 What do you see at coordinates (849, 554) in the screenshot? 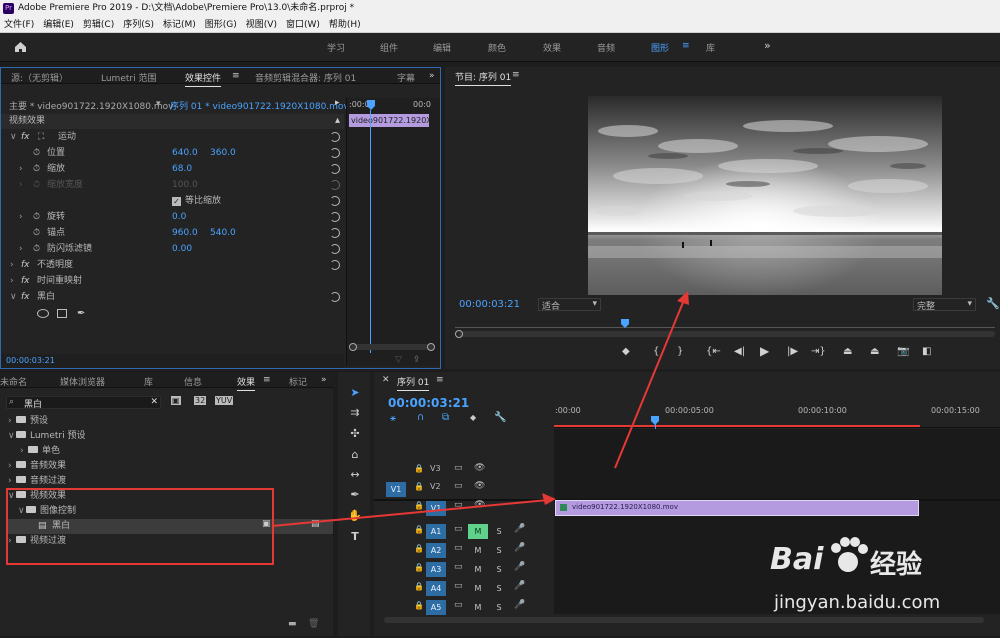
I see `paw-logo-icon` at bounding box center [849, 554].